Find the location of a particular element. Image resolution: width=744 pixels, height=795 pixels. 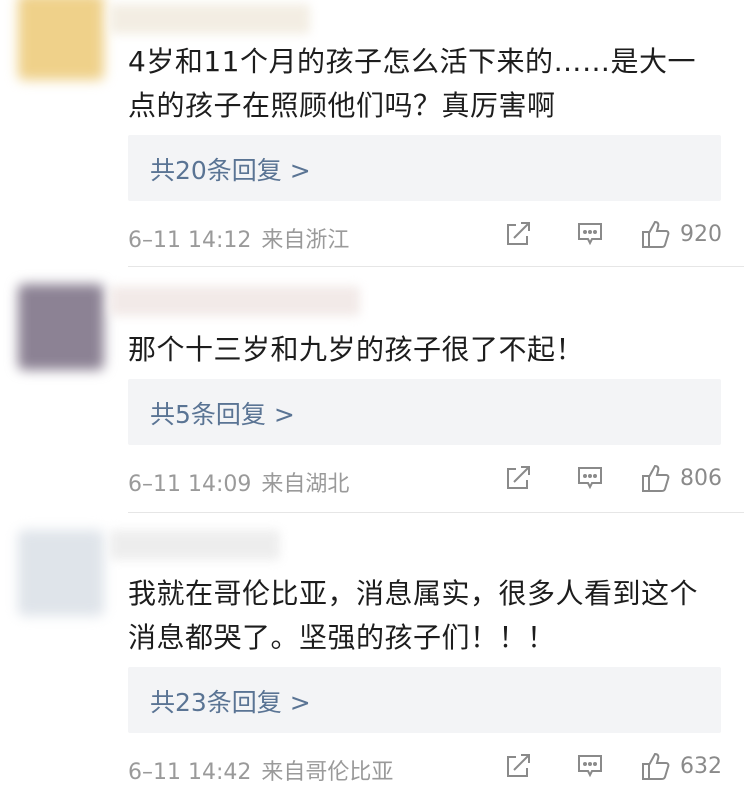

like-count: 806 is located at coordinates (701, 478).